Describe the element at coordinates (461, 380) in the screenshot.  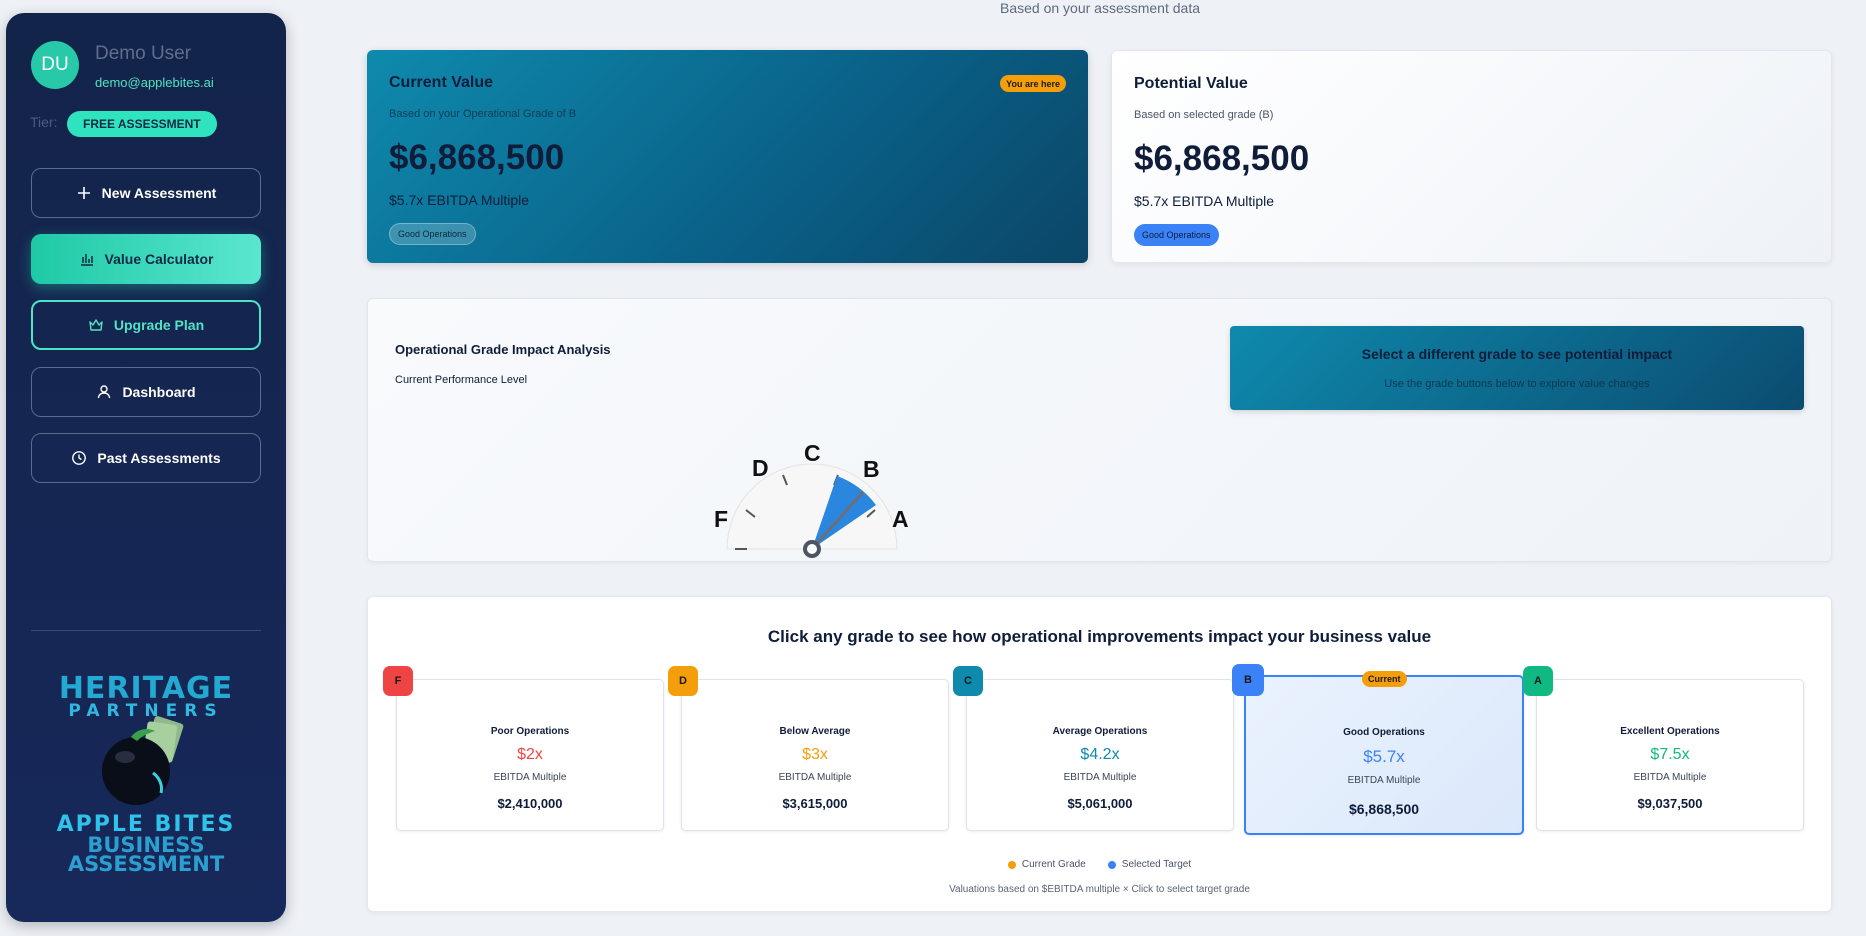
I see `analysis-subtitle: Current Performance Level` at that location.